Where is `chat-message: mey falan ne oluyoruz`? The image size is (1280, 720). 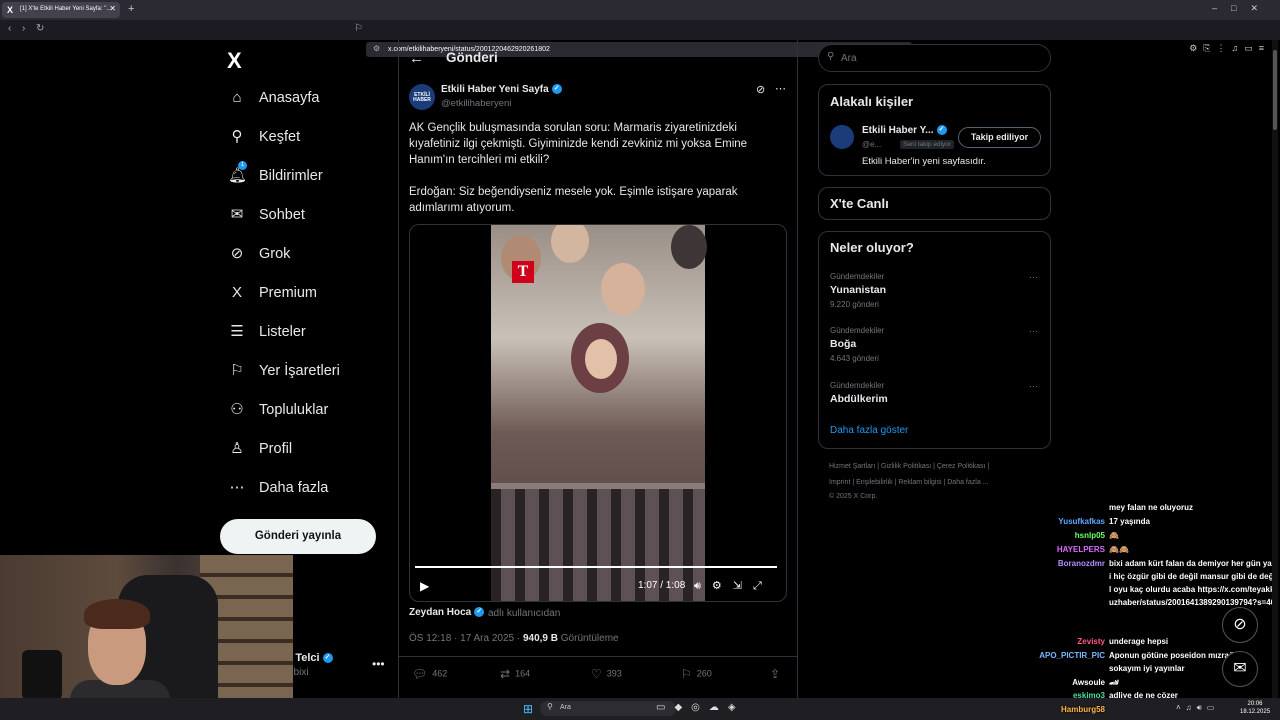 chat-message: mey falan ne oluyoruz is located at coordinates (1151, 507).